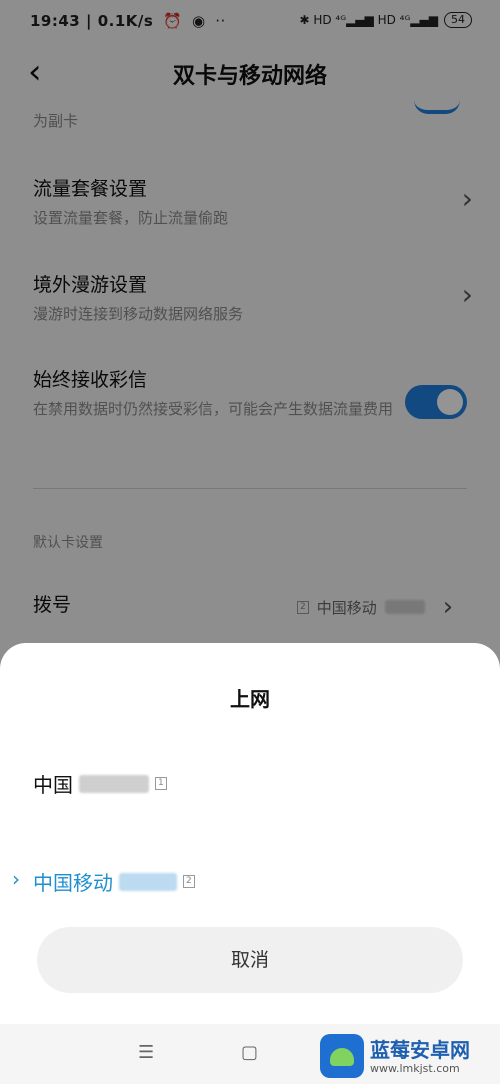  I want to click on selected-chevron-icon: ›, so click(16, 879).